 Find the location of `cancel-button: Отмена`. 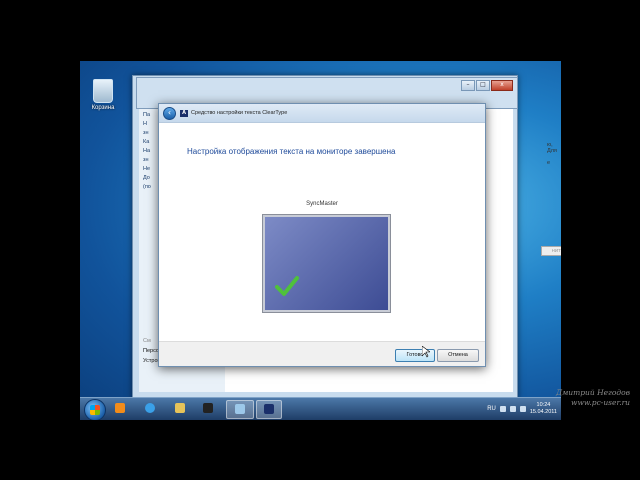

cancel-button: Отмена is located at coordinates (458, 355).